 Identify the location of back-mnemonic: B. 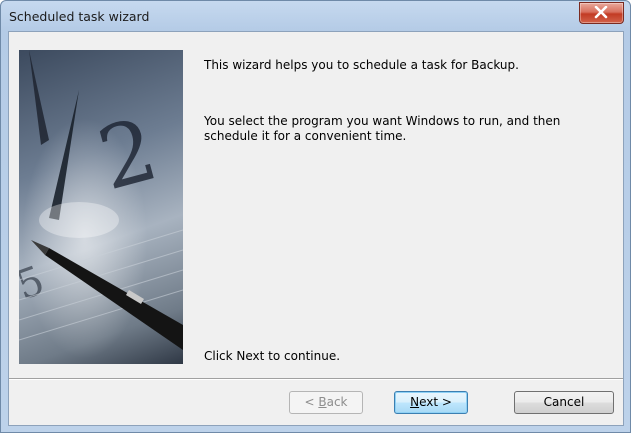
(322, 402).